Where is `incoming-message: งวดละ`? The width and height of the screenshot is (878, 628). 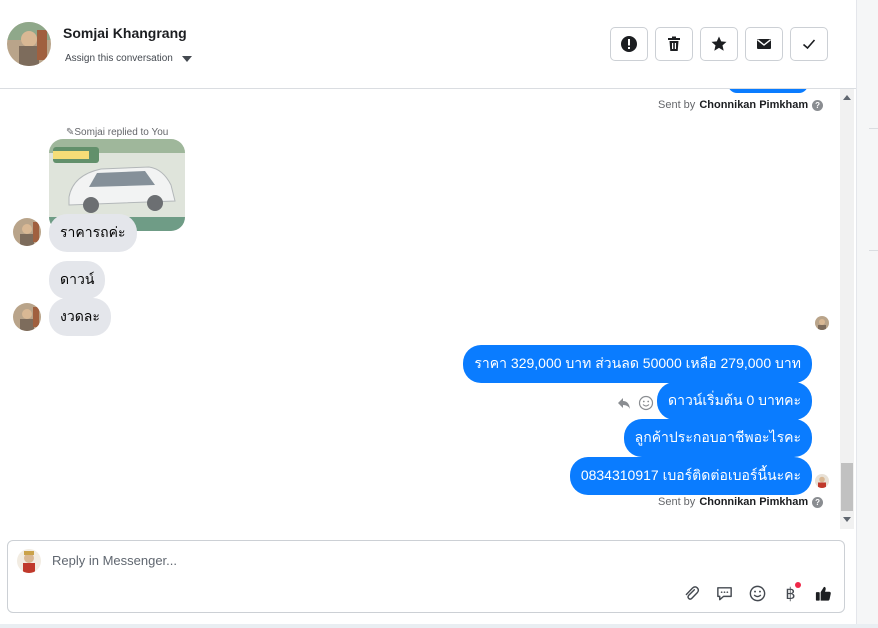 incoming-message: งวดละ is located at coordinates (80, 317).